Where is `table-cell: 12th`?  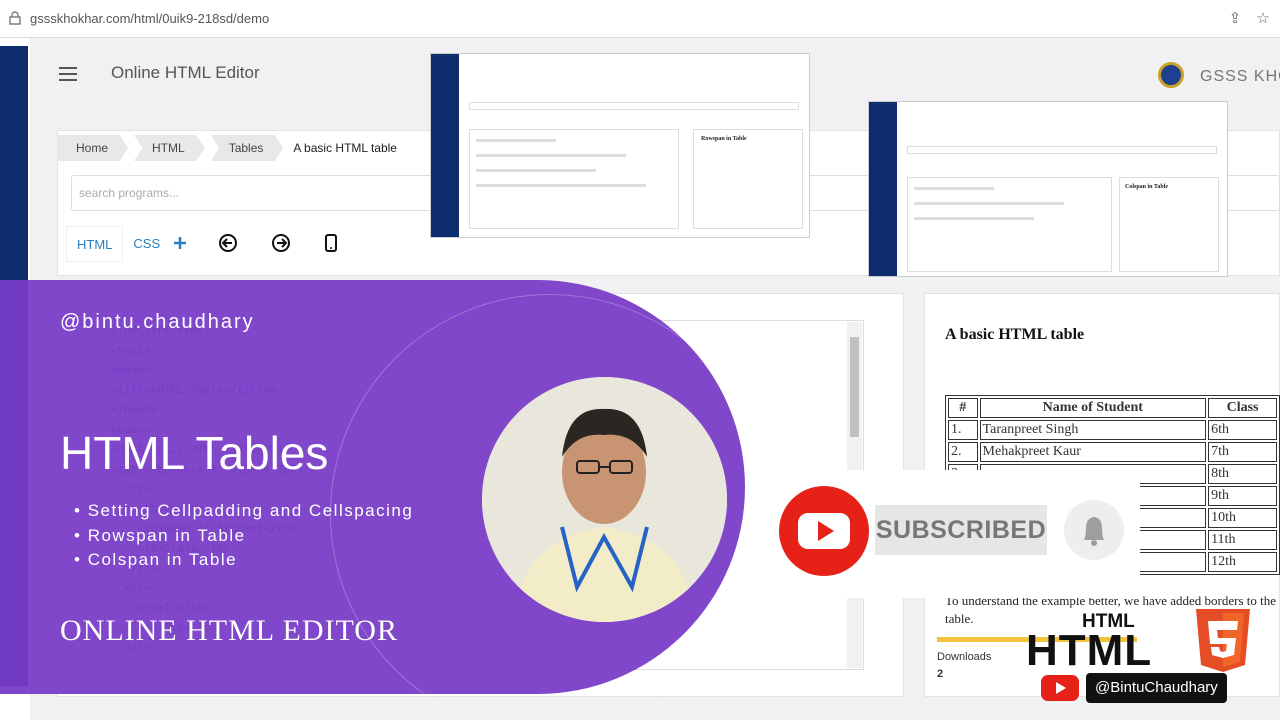
table-cell: 12th is located at coordinates (1242, 562).